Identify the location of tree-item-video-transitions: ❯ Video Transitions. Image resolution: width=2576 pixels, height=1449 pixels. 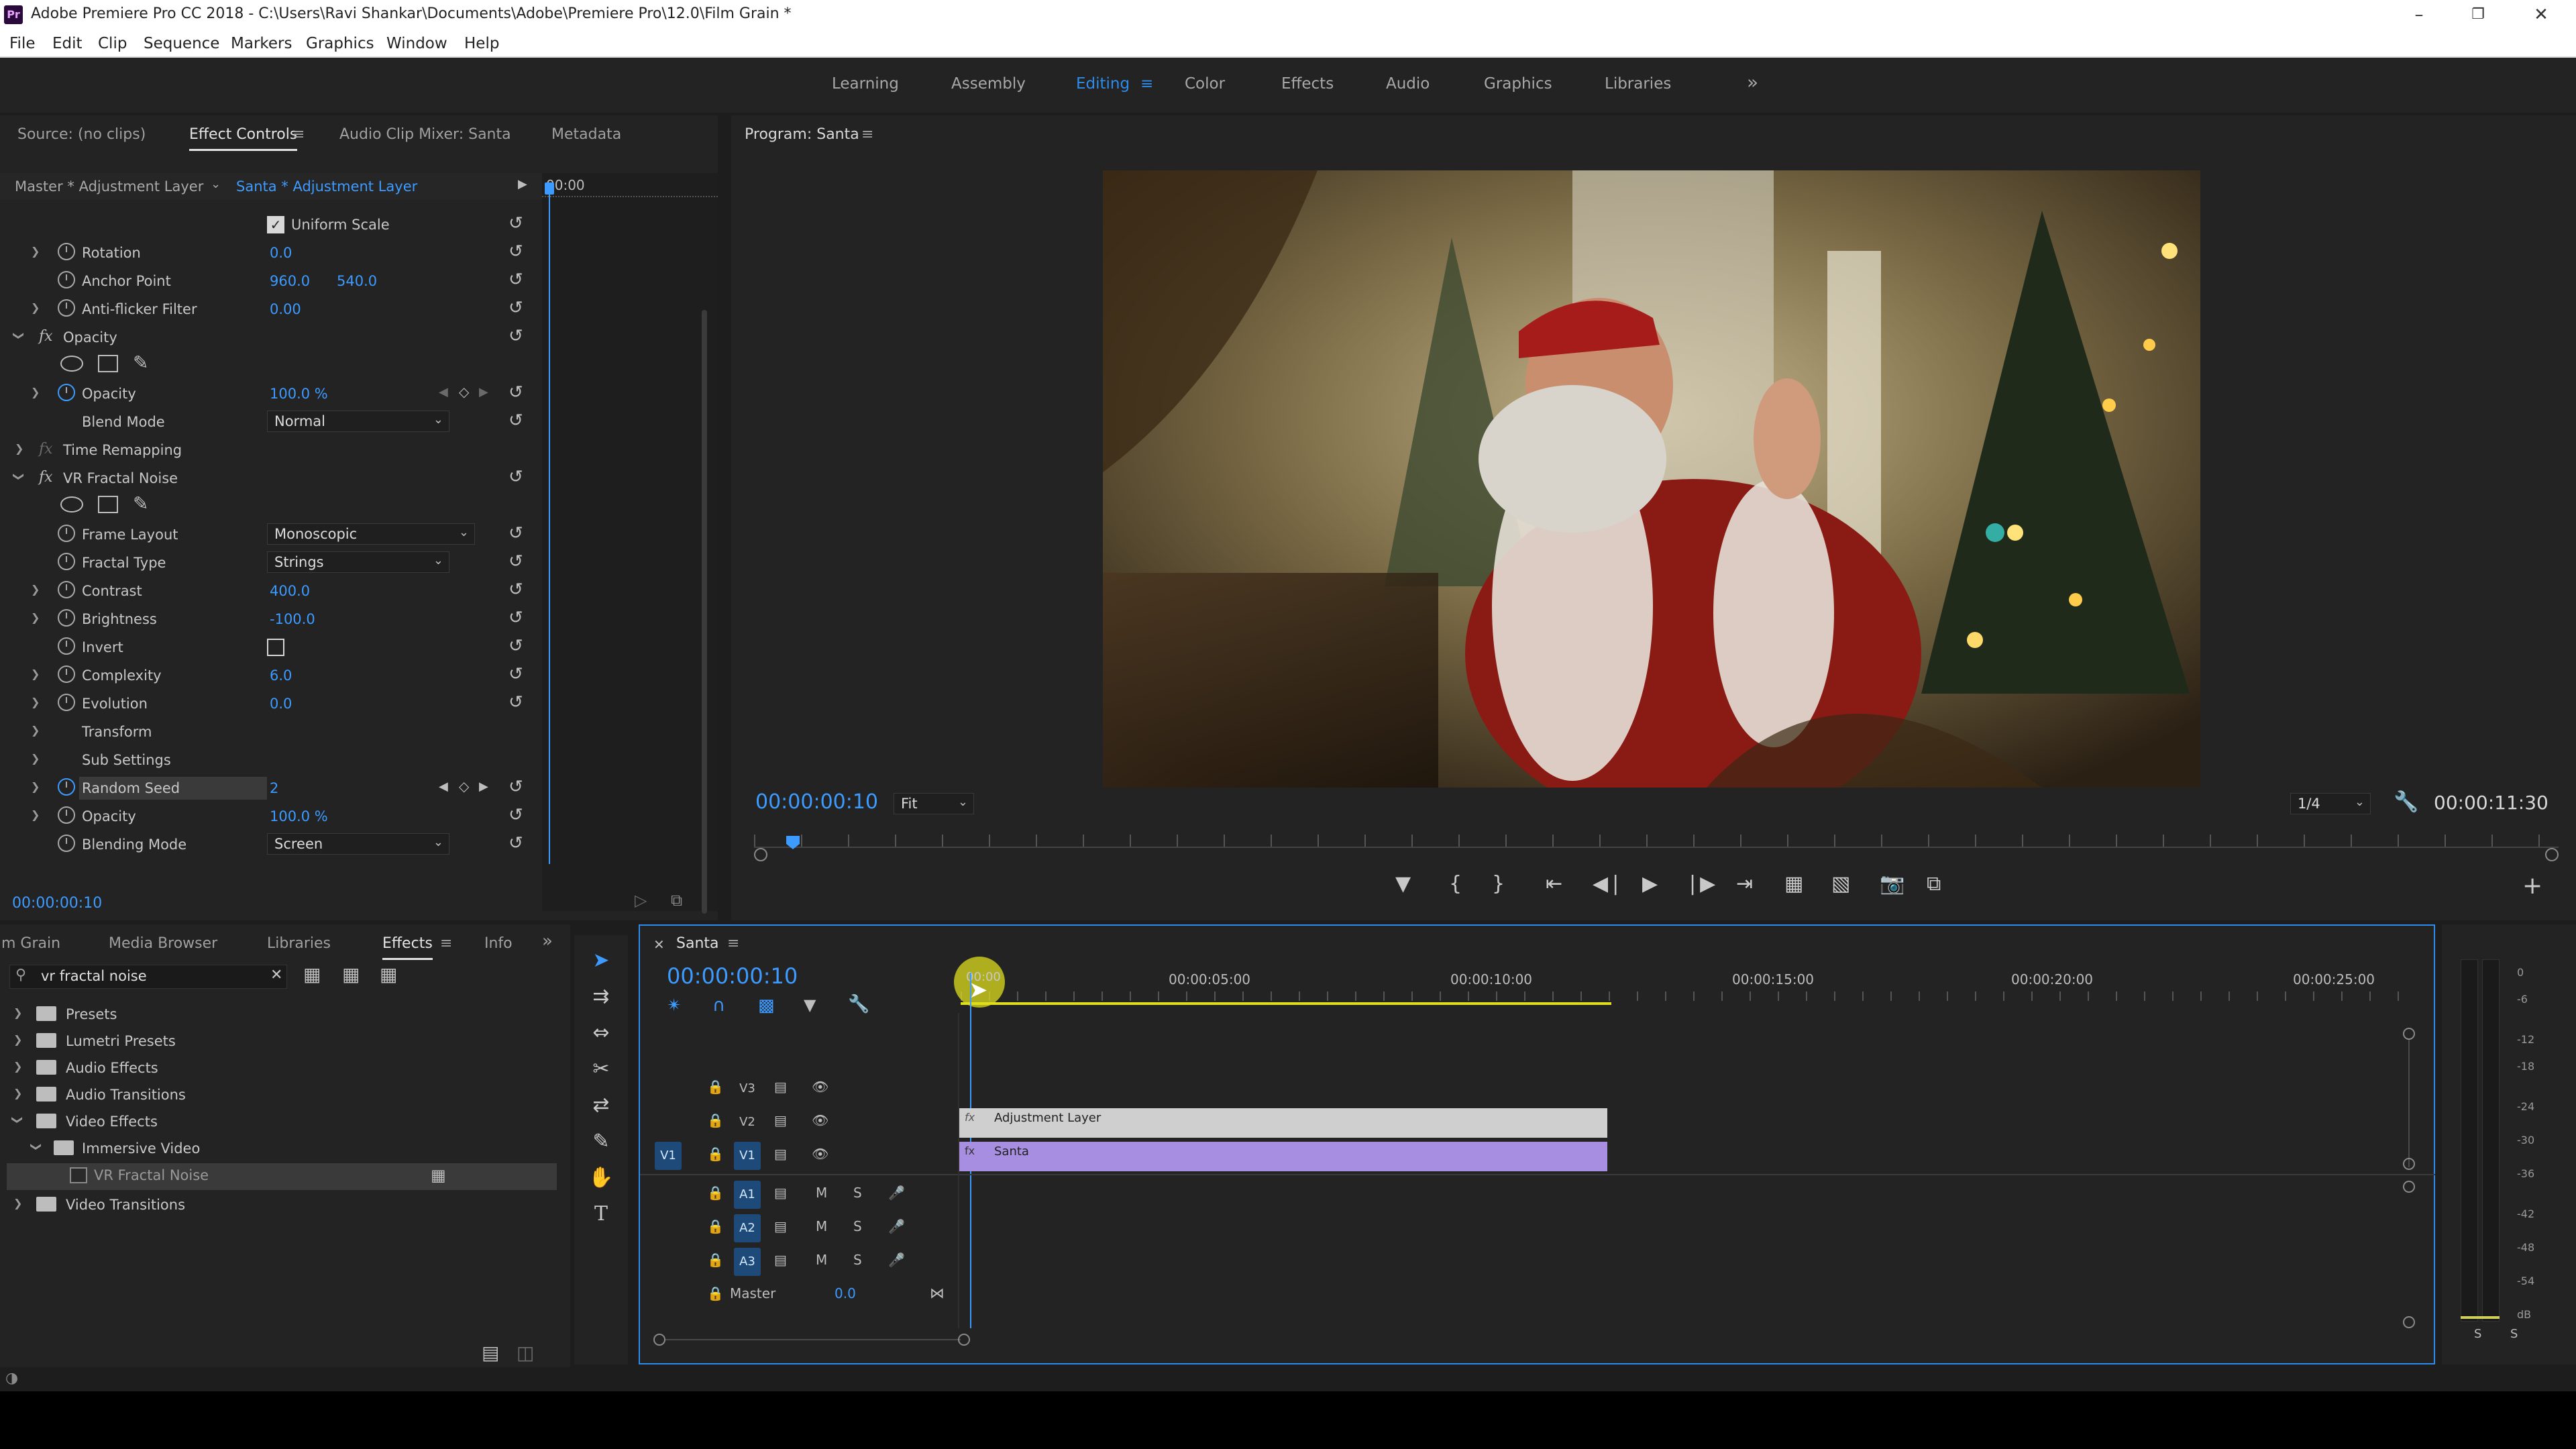
(282, 1206).